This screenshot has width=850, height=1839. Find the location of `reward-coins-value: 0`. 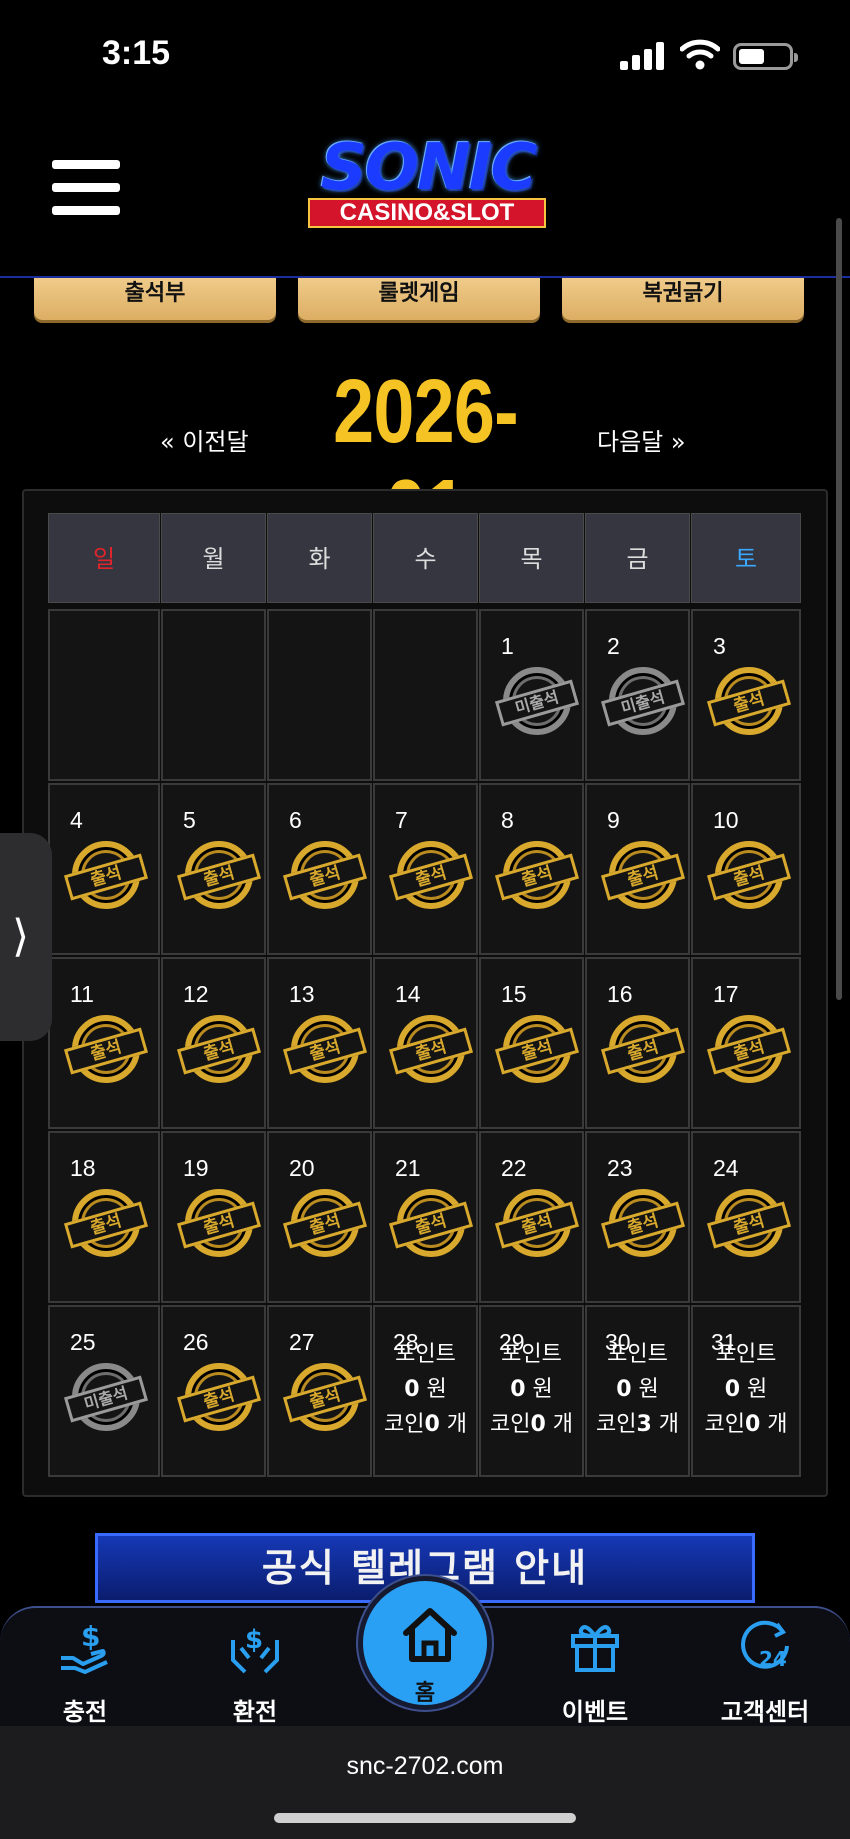

reward-coins-value: 0 is located at coordinates (538, 1424).